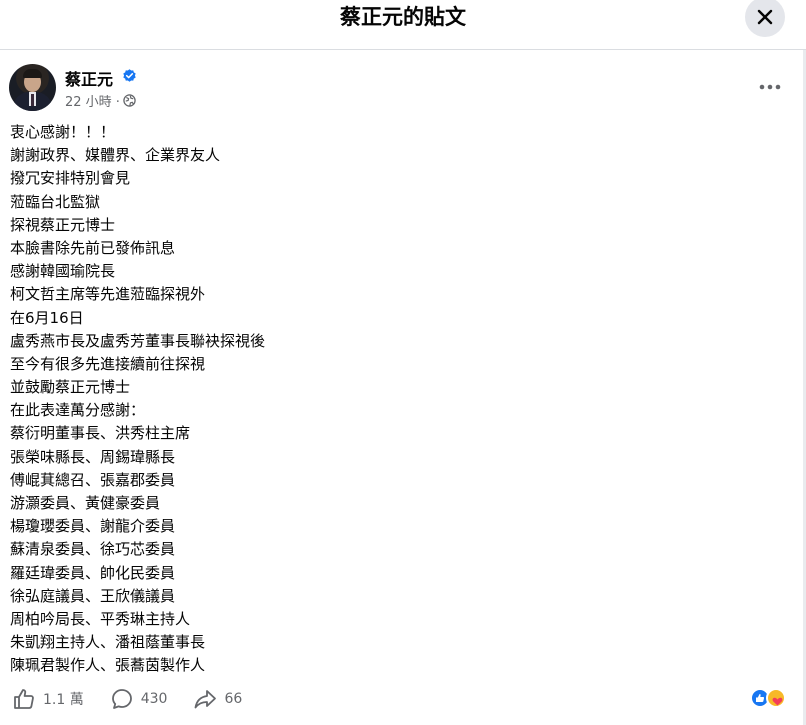 The height and width of the screenshot is (725, 806). I want to click on avatar, so click(32, 87).